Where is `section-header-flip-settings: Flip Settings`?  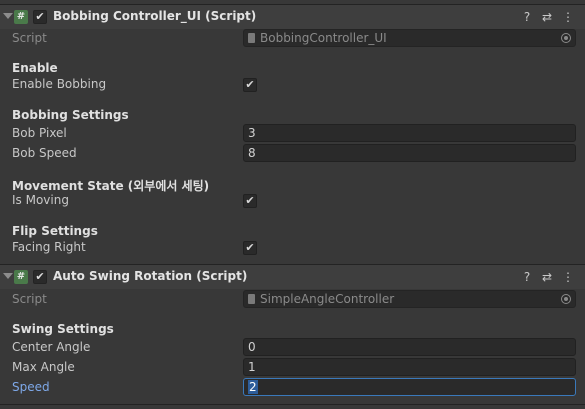
section-header-flip-settings: Flip Settings is located at coordinates (55, 231).